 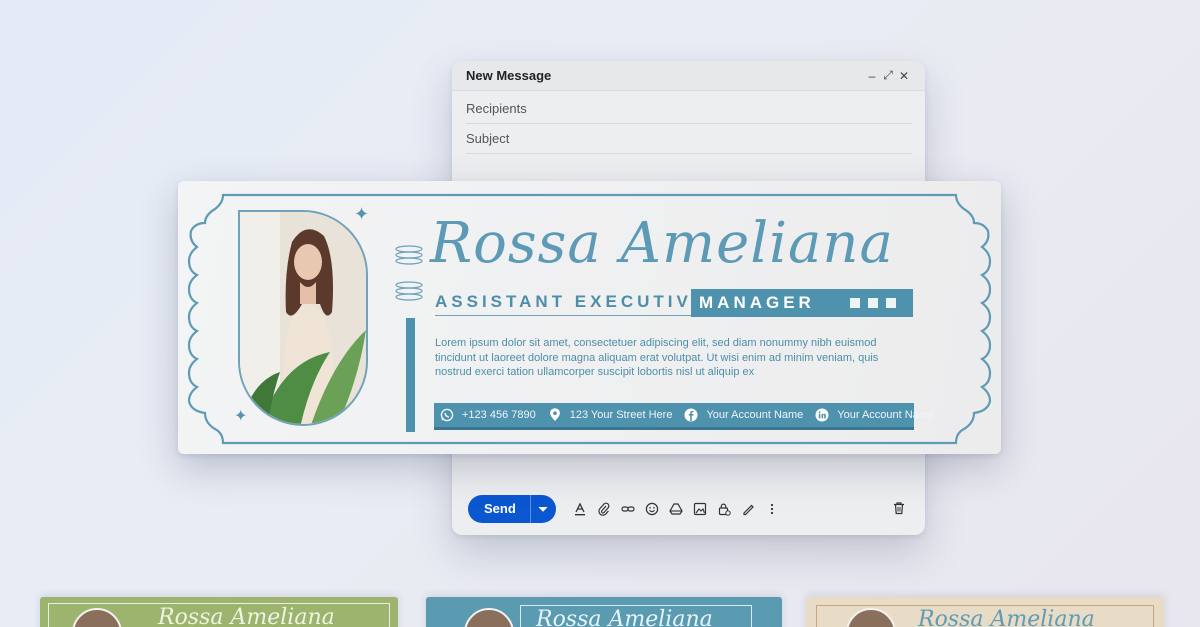 I want to click on trash-icon, so click(x=900, y=509).